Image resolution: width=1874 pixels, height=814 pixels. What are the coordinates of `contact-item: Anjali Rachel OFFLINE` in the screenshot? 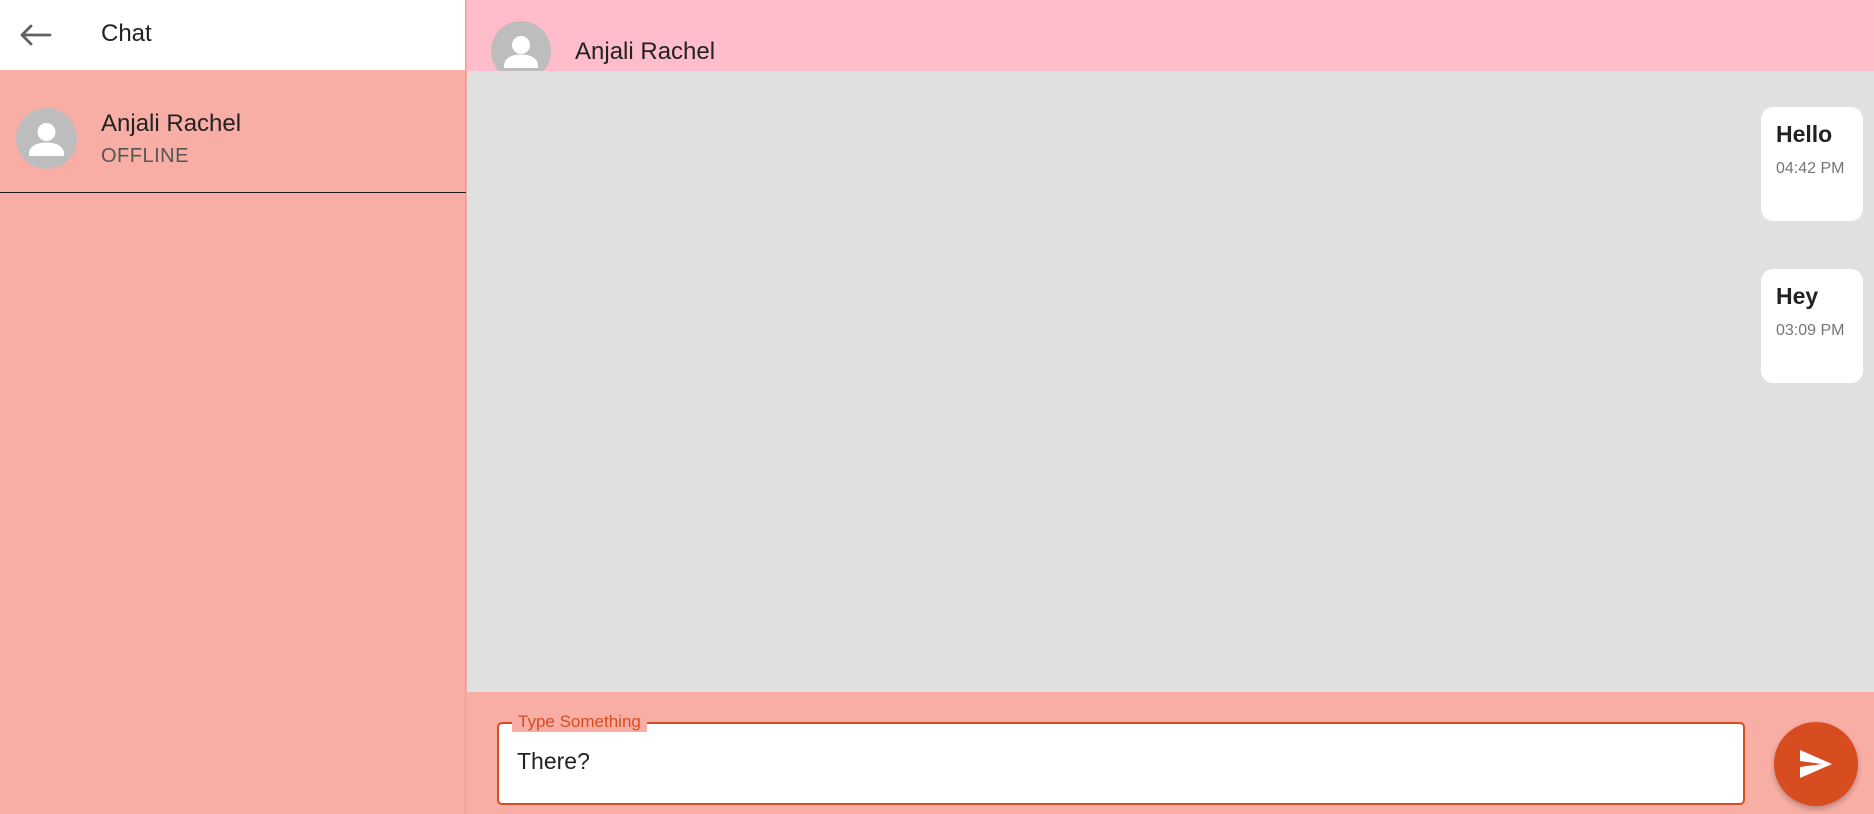 It's located at (233, 131).